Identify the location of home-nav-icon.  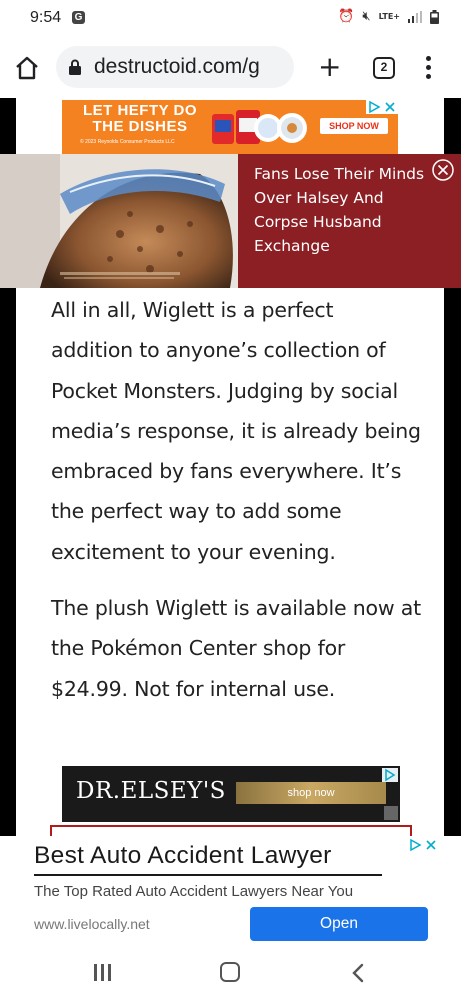
(230, 972).